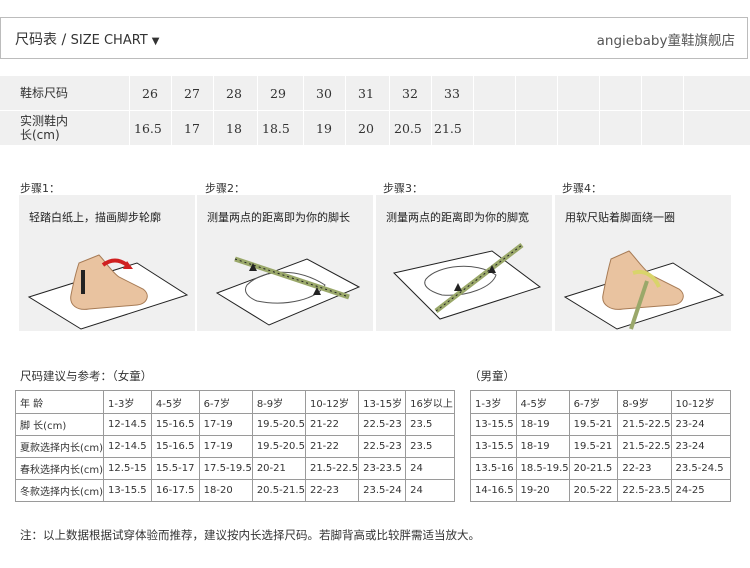 The image size is (750, 568). What do you see at coordinates (701, 468) in the screenshot?
I see `table-cell: 23.5-24.5` at bounding box center [701, 468].